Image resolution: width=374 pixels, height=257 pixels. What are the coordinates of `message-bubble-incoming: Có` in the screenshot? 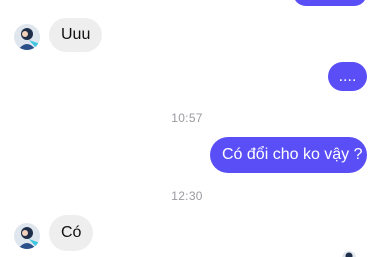 It's located at (71, 233).